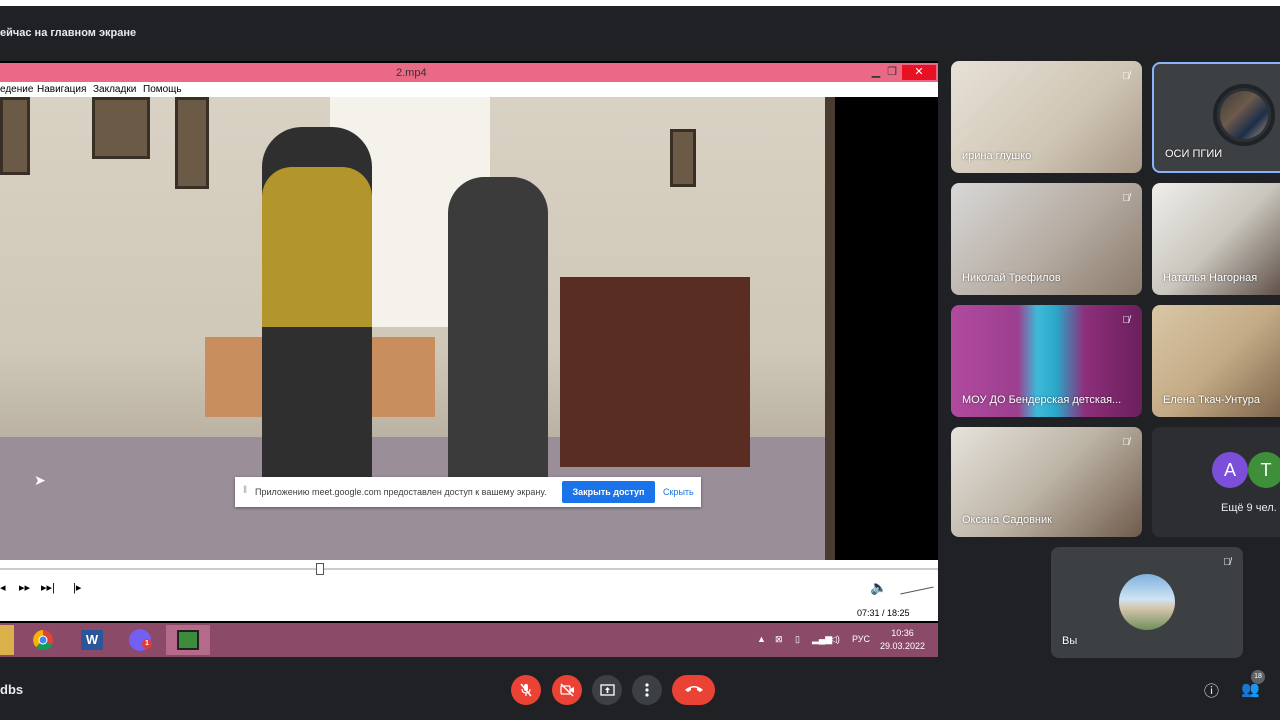 The height and width of the screenshot is (720, 1280). Describe the element at coordinates (678, 492) in the screenshot. I see `hide-button: Скрыть` at that location.